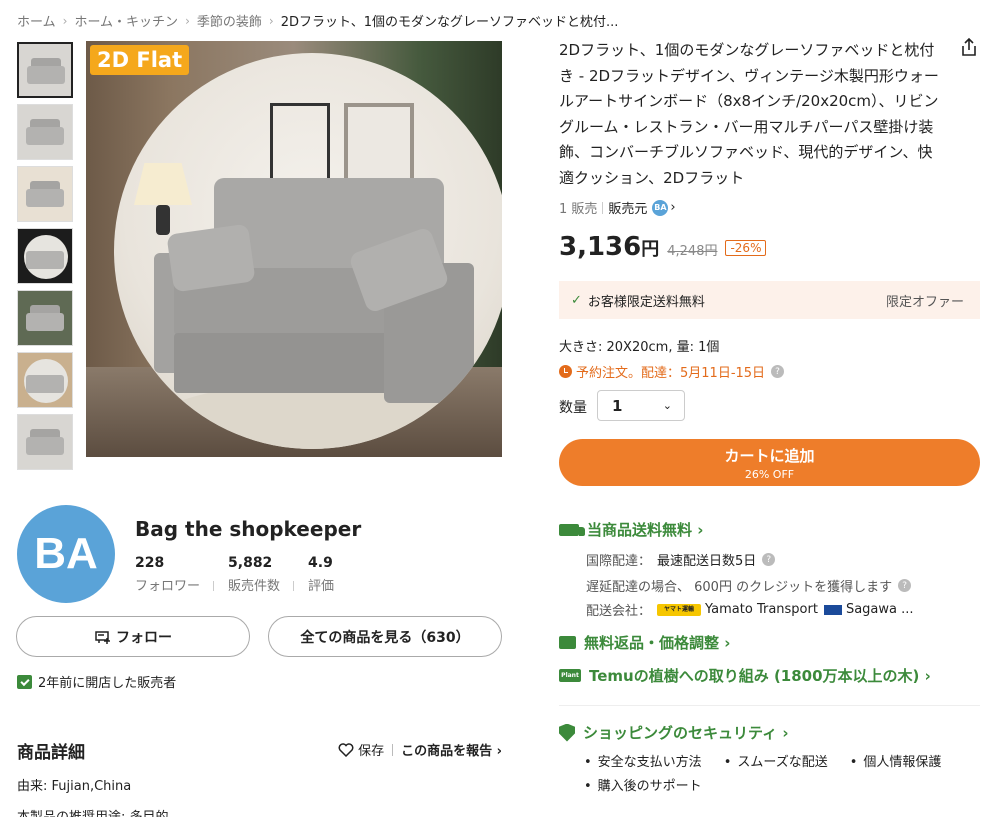 The width and height of the screenshot is (1000, 817). I want to click on shop-name: Bag the shopkeeper, so click(248, 529).